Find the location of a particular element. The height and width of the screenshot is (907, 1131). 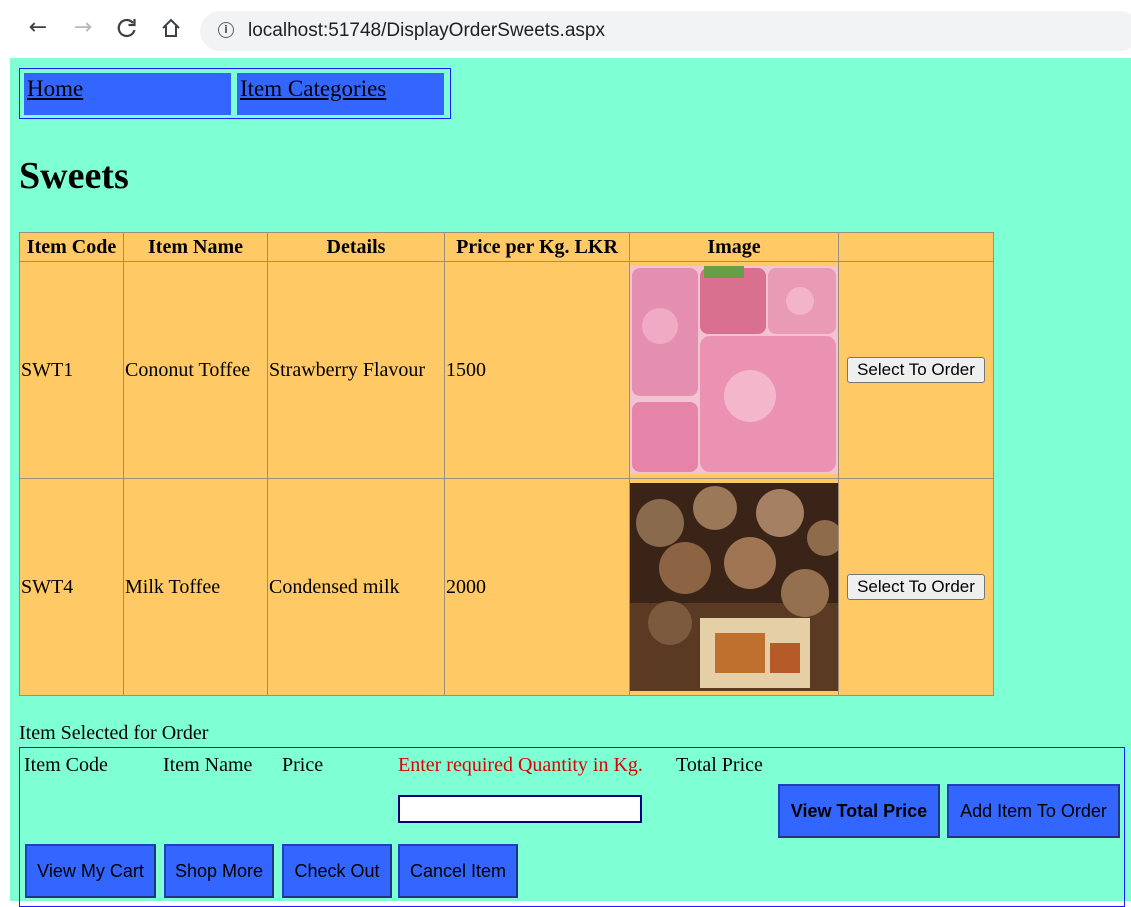

reload-icon is located at coordinates (127, 28).